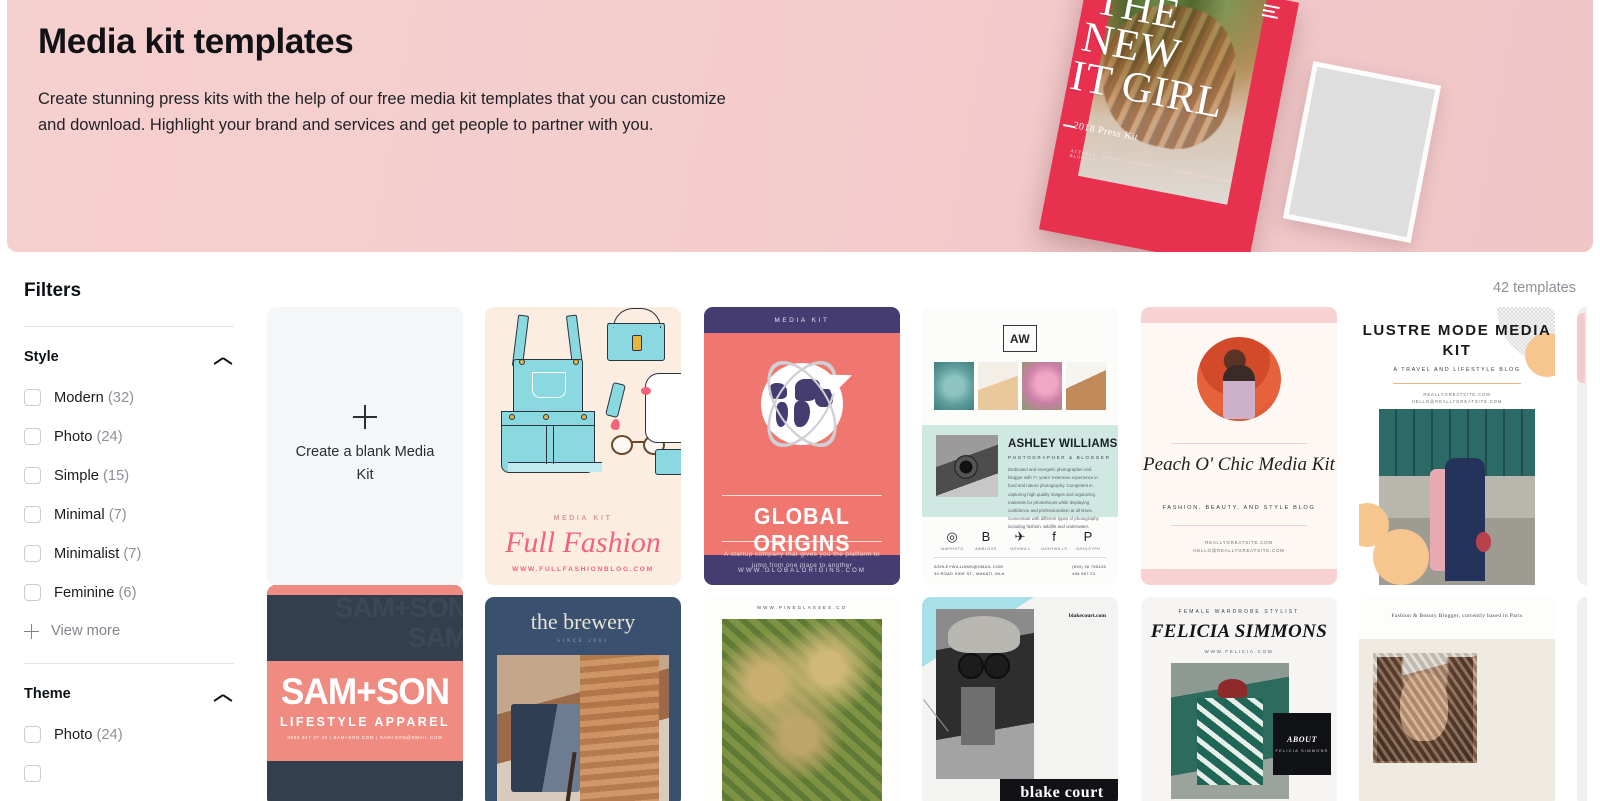 The image size is (1600, 801). Describe the element at coordinates (1020, 549) in the screenshot. I see `social-handle: /ASHWILL` at that location.